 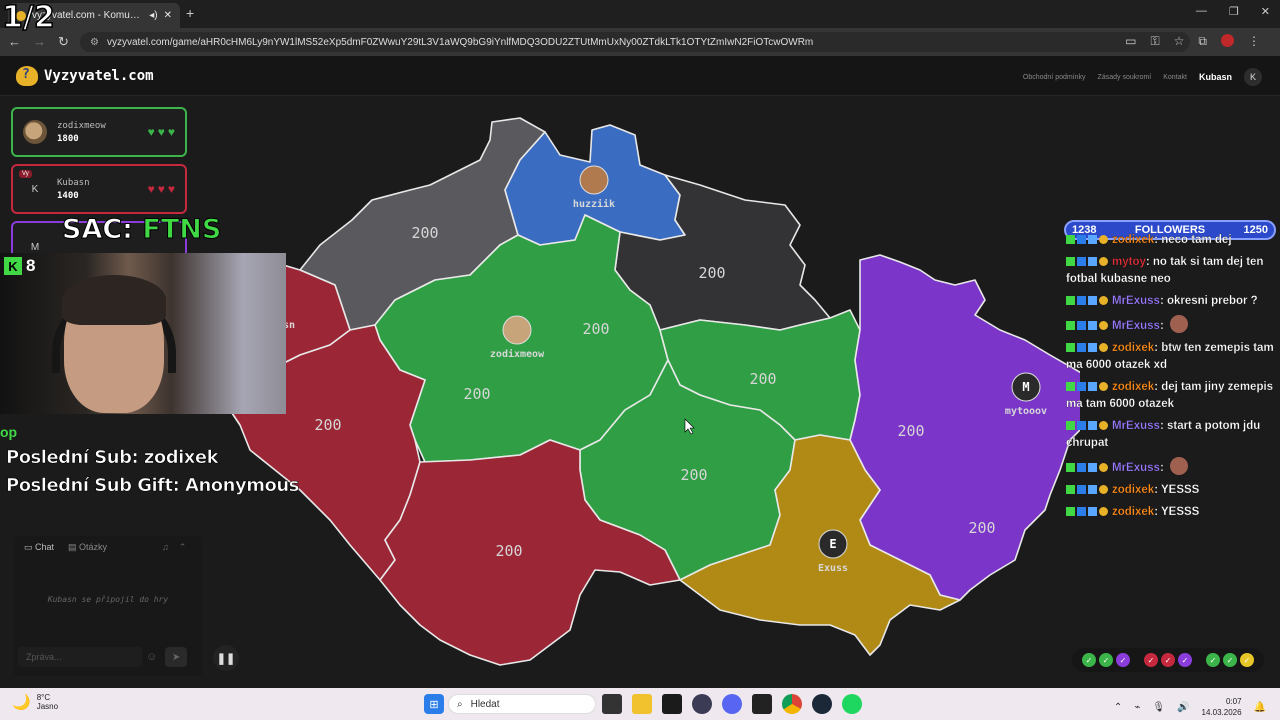 I want to click on new-tab-icon: +, so click(x=190, y=13).